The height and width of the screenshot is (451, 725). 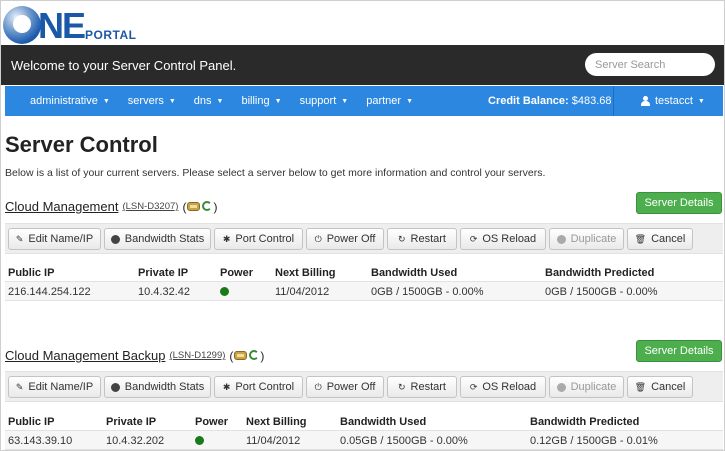 I want to click on col-bandwidth-used: Bandwidth Used, so click(x=383, y=422).